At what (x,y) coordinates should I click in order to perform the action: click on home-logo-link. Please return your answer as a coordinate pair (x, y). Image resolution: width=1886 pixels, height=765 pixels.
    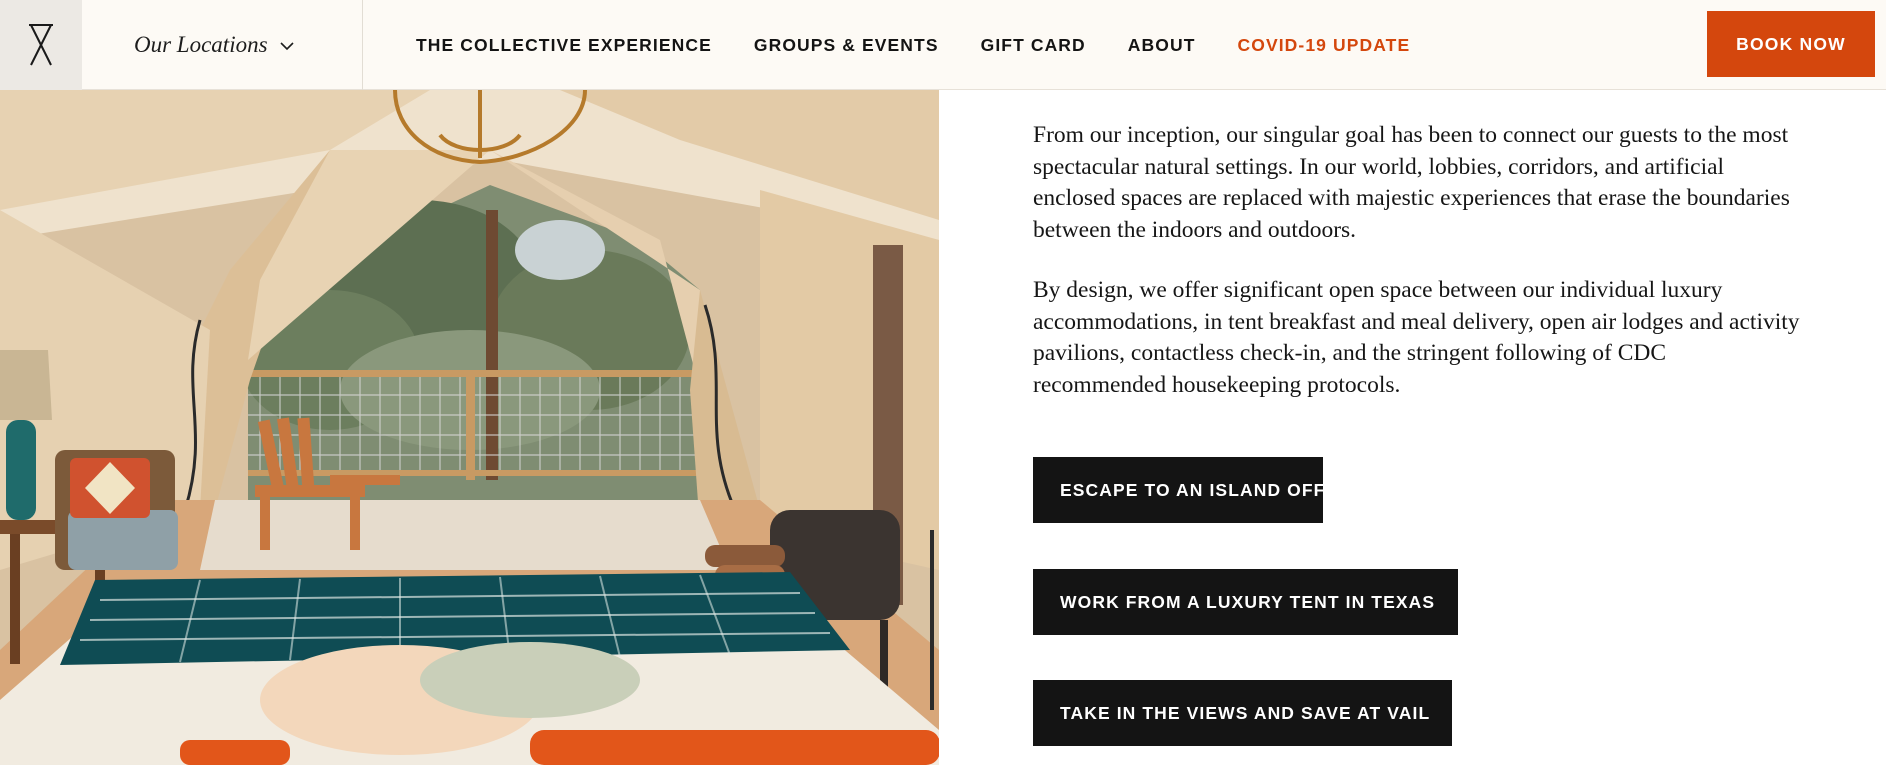
    Looking at the image, I should click on (41, 45).